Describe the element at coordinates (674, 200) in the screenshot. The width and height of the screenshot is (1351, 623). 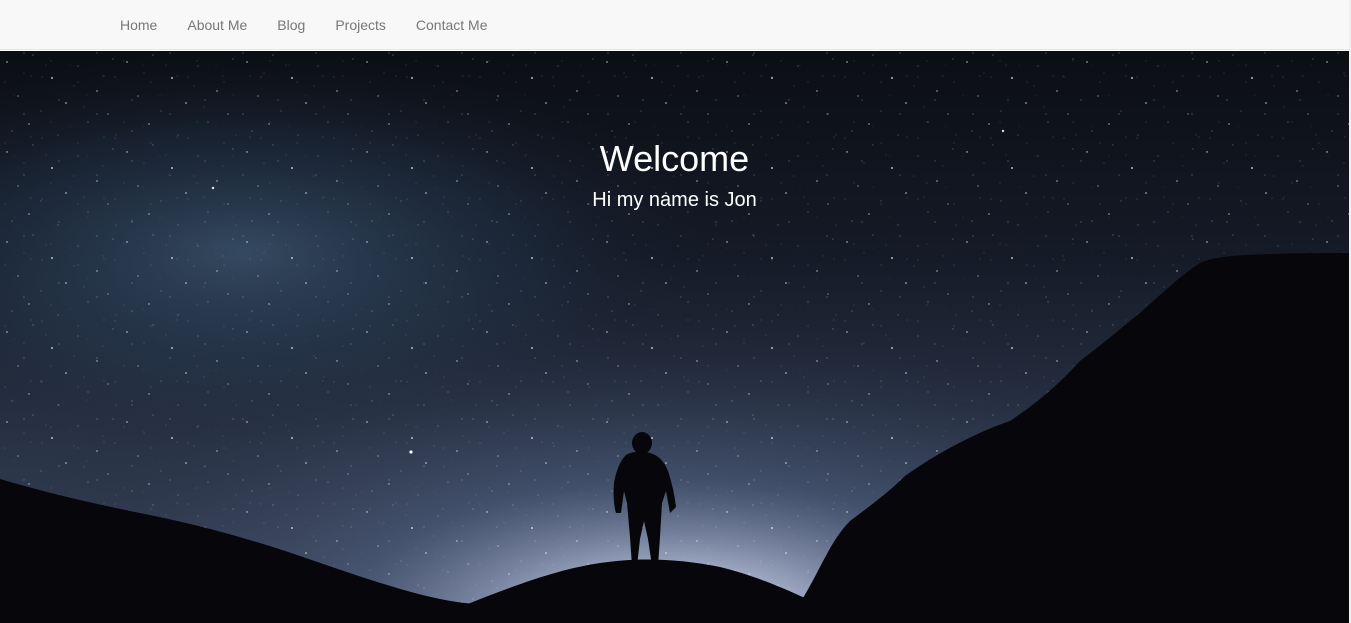
I see `hero-subtitle: Hi my name is Jon` at that location.